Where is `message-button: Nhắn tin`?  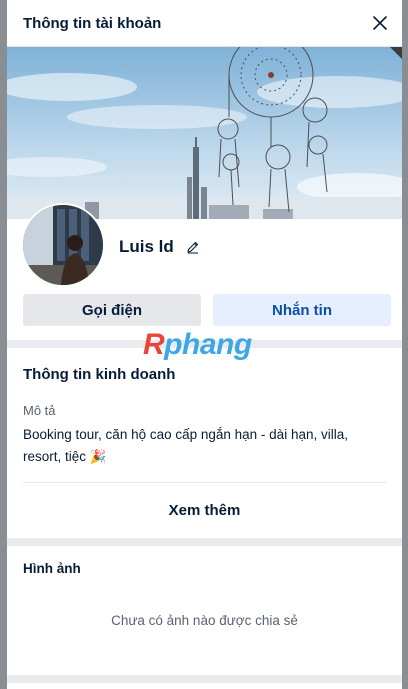
message-button: Nhắn tin is located at coordinates (302, 310).